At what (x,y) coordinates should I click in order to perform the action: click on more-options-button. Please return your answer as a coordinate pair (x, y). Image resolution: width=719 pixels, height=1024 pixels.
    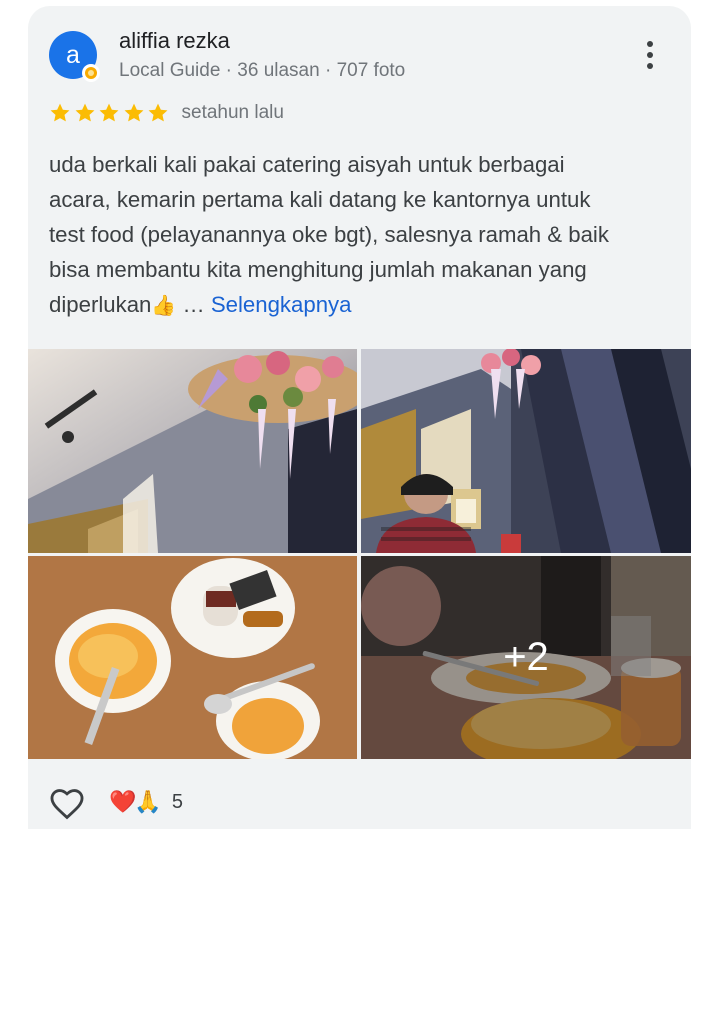
    Looking at the image, I should click on (650, 55).